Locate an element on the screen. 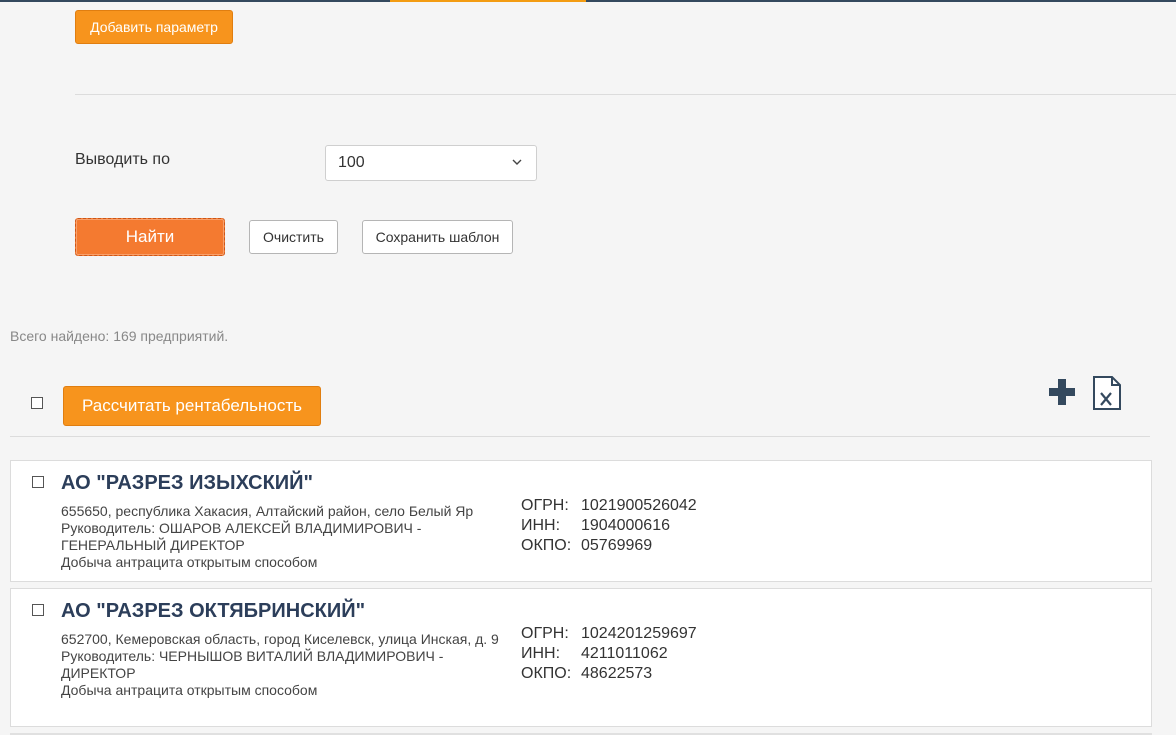 Image resolution: width=1176 pixels, height=735 pixels. inn-value: 4211011062 is located at coordinates (624, 653).